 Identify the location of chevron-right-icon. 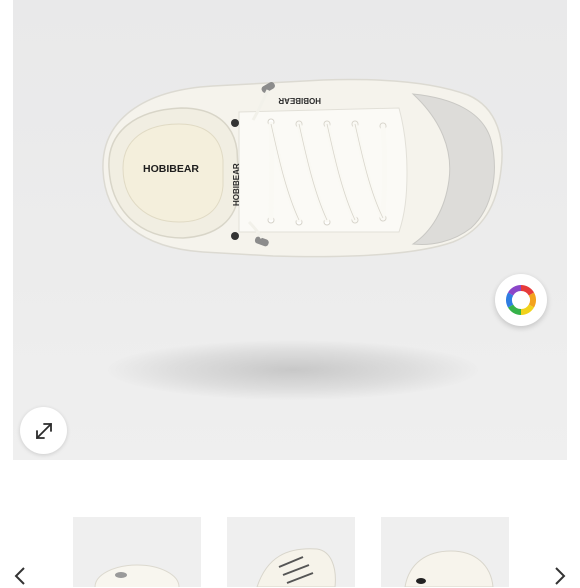
(560, 576).